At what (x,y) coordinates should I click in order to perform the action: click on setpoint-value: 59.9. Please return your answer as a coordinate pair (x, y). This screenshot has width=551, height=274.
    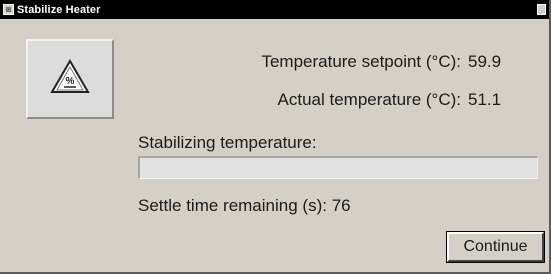
    Looking at the image, I should click on (485, 61).